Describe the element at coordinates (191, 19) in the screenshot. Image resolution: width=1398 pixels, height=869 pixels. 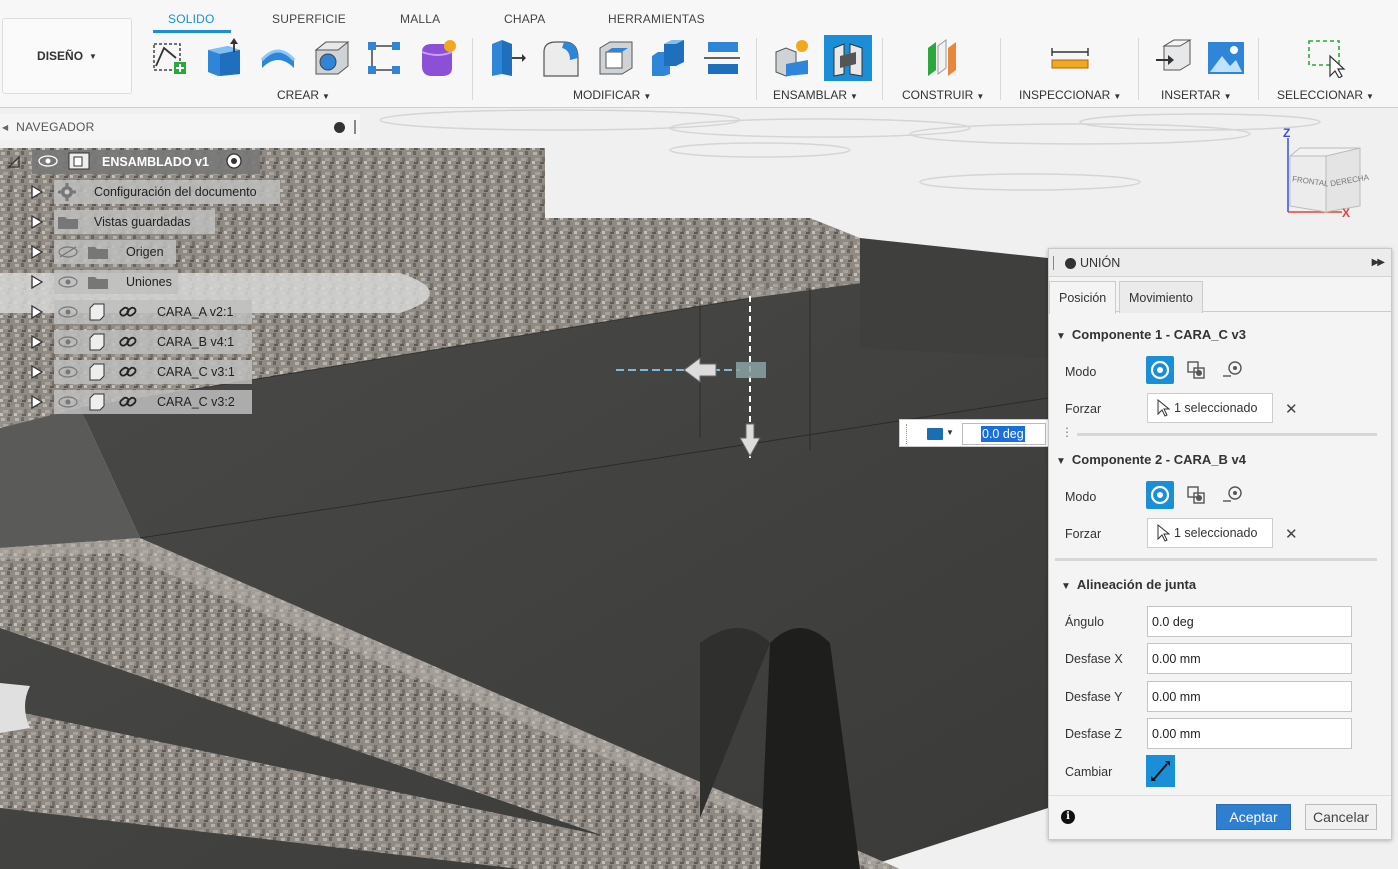
I see `tab-solido: SOLIDO` at that location.